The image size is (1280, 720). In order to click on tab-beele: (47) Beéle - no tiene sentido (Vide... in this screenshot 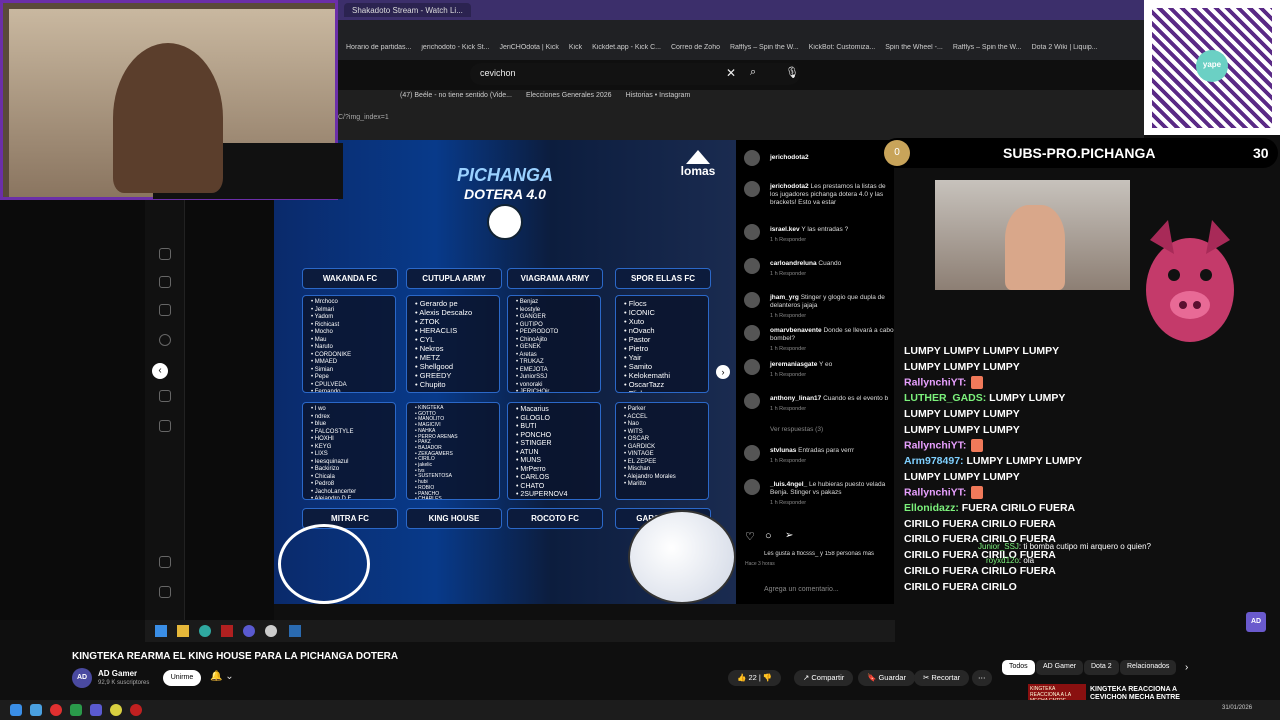, I will do `click(456, 99)`.